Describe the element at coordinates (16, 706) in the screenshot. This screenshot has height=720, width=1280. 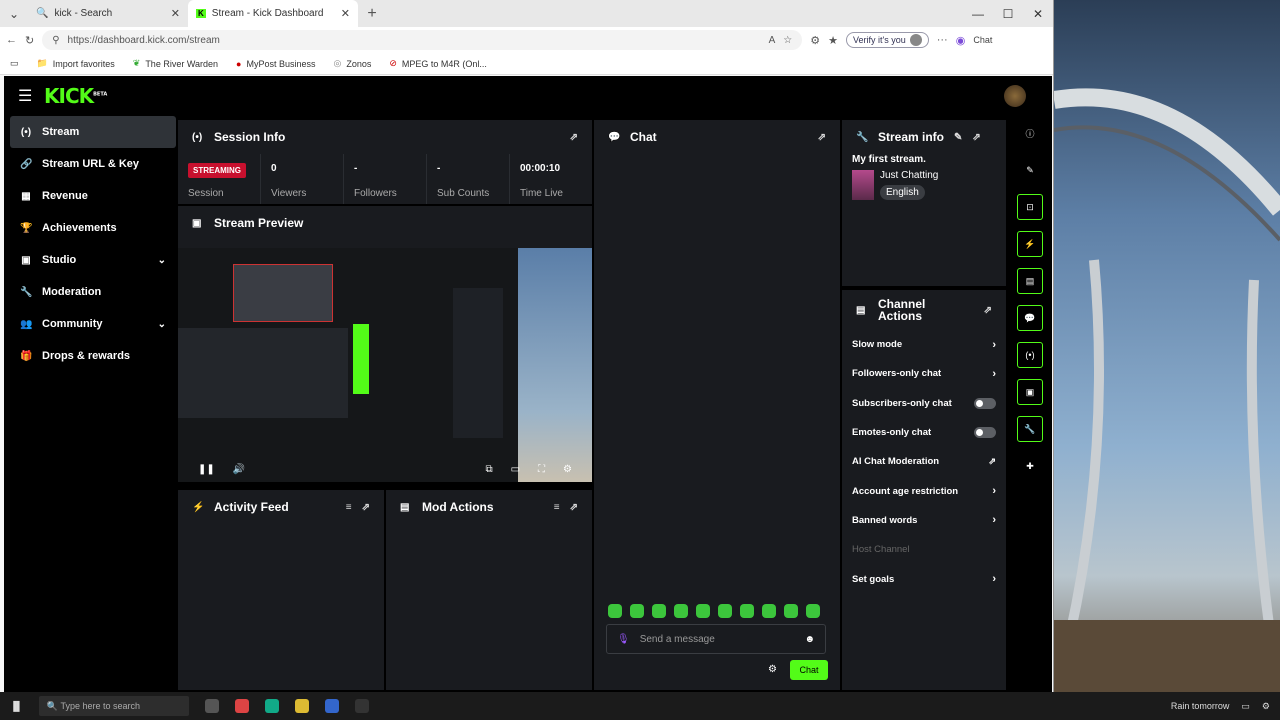
I see `windows-start-icon: ▐▌` at that location.